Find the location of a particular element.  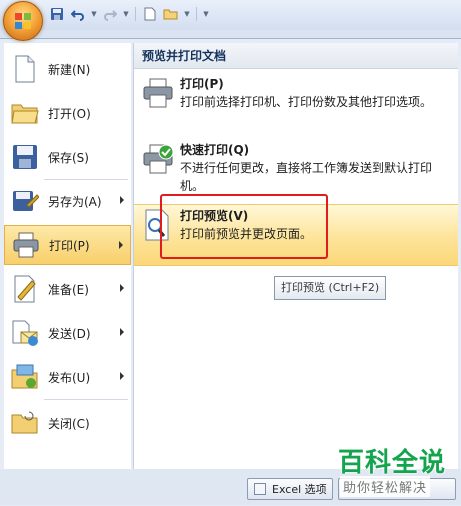

qat-open-icon is located at coordinates (171, 14).